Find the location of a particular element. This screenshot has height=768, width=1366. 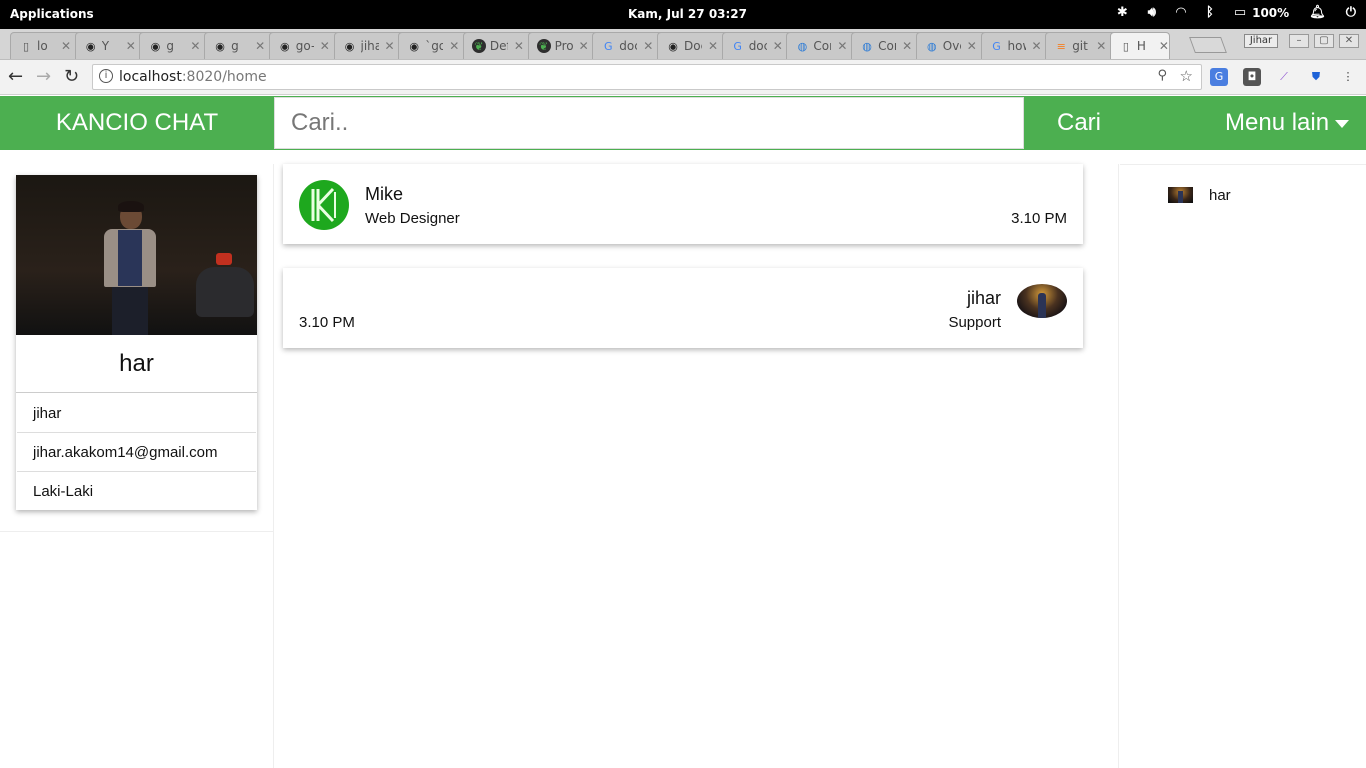

tab-title: Defa is located at coordinates (498, 46).